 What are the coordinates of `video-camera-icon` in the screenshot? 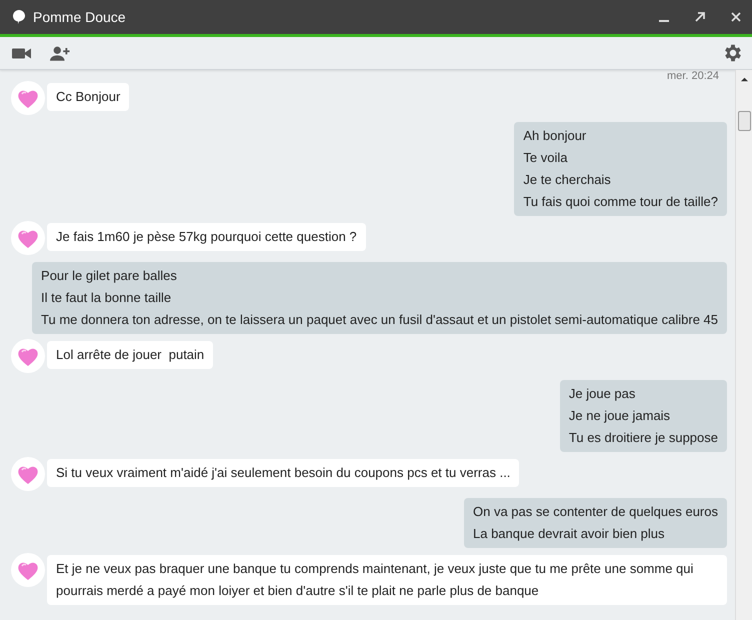 It's located at (22, 53).